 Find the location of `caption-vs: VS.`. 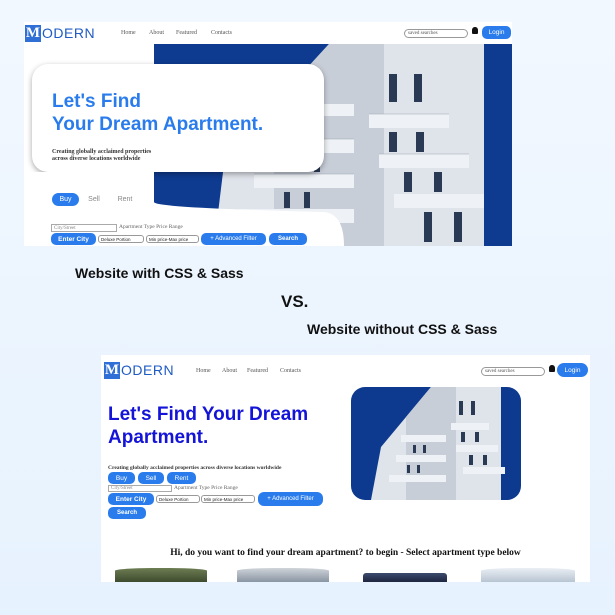

caption-vs: VS. is located at coordinates (295, 301).